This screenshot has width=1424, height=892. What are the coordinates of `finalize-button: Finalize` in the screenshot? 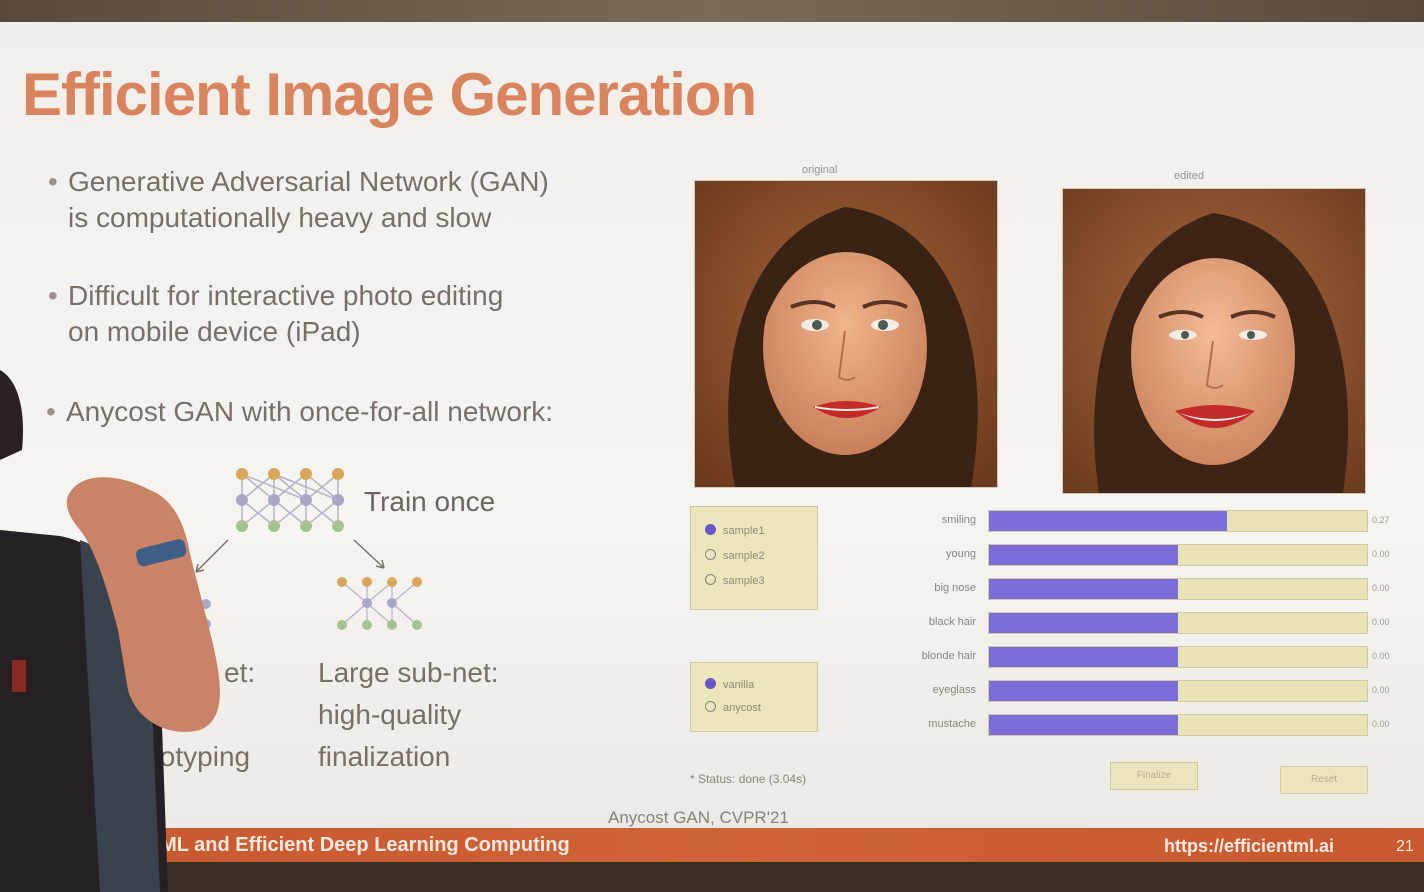 It's located at (1154, 776).